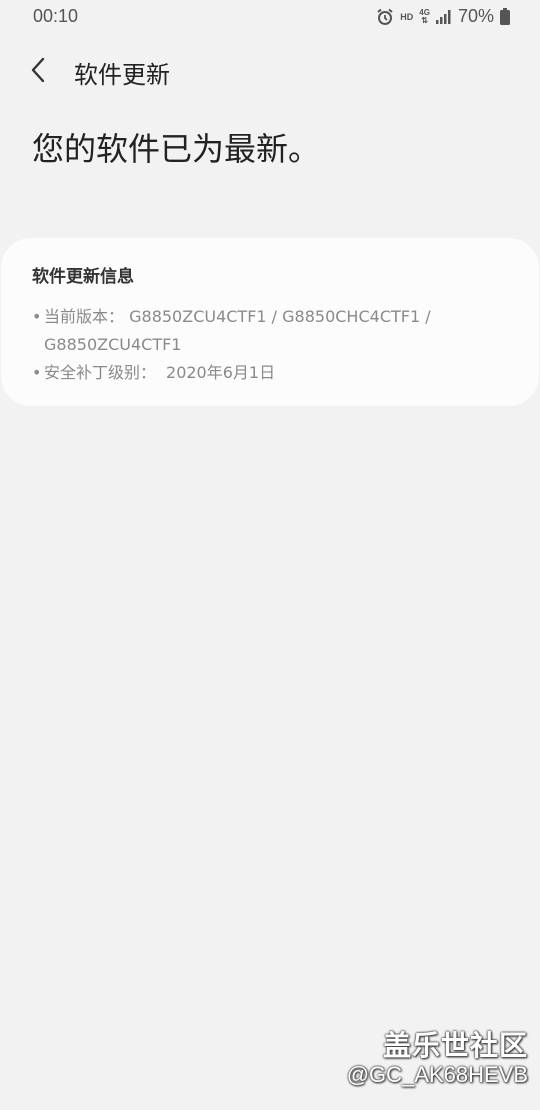 The width and height of the screenshot is (540, 1110). What do you see at coordinates (84, 316) in the screenshot?
I see `current-version-label: 当前版本：` at bounding box center [84, 316].